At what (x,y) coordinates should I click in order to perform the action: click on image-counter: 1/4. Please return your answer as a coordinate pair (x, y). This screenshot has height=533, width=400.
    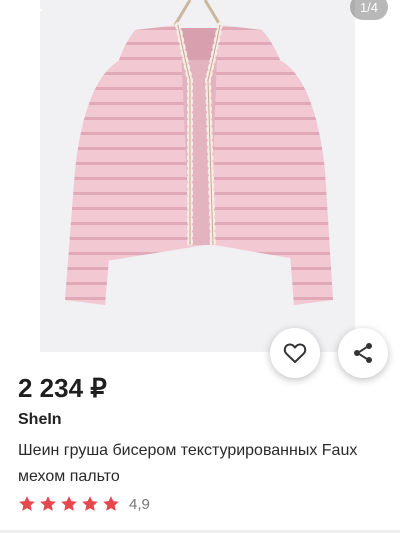
    Looking at the image, I should click on (369, 10).